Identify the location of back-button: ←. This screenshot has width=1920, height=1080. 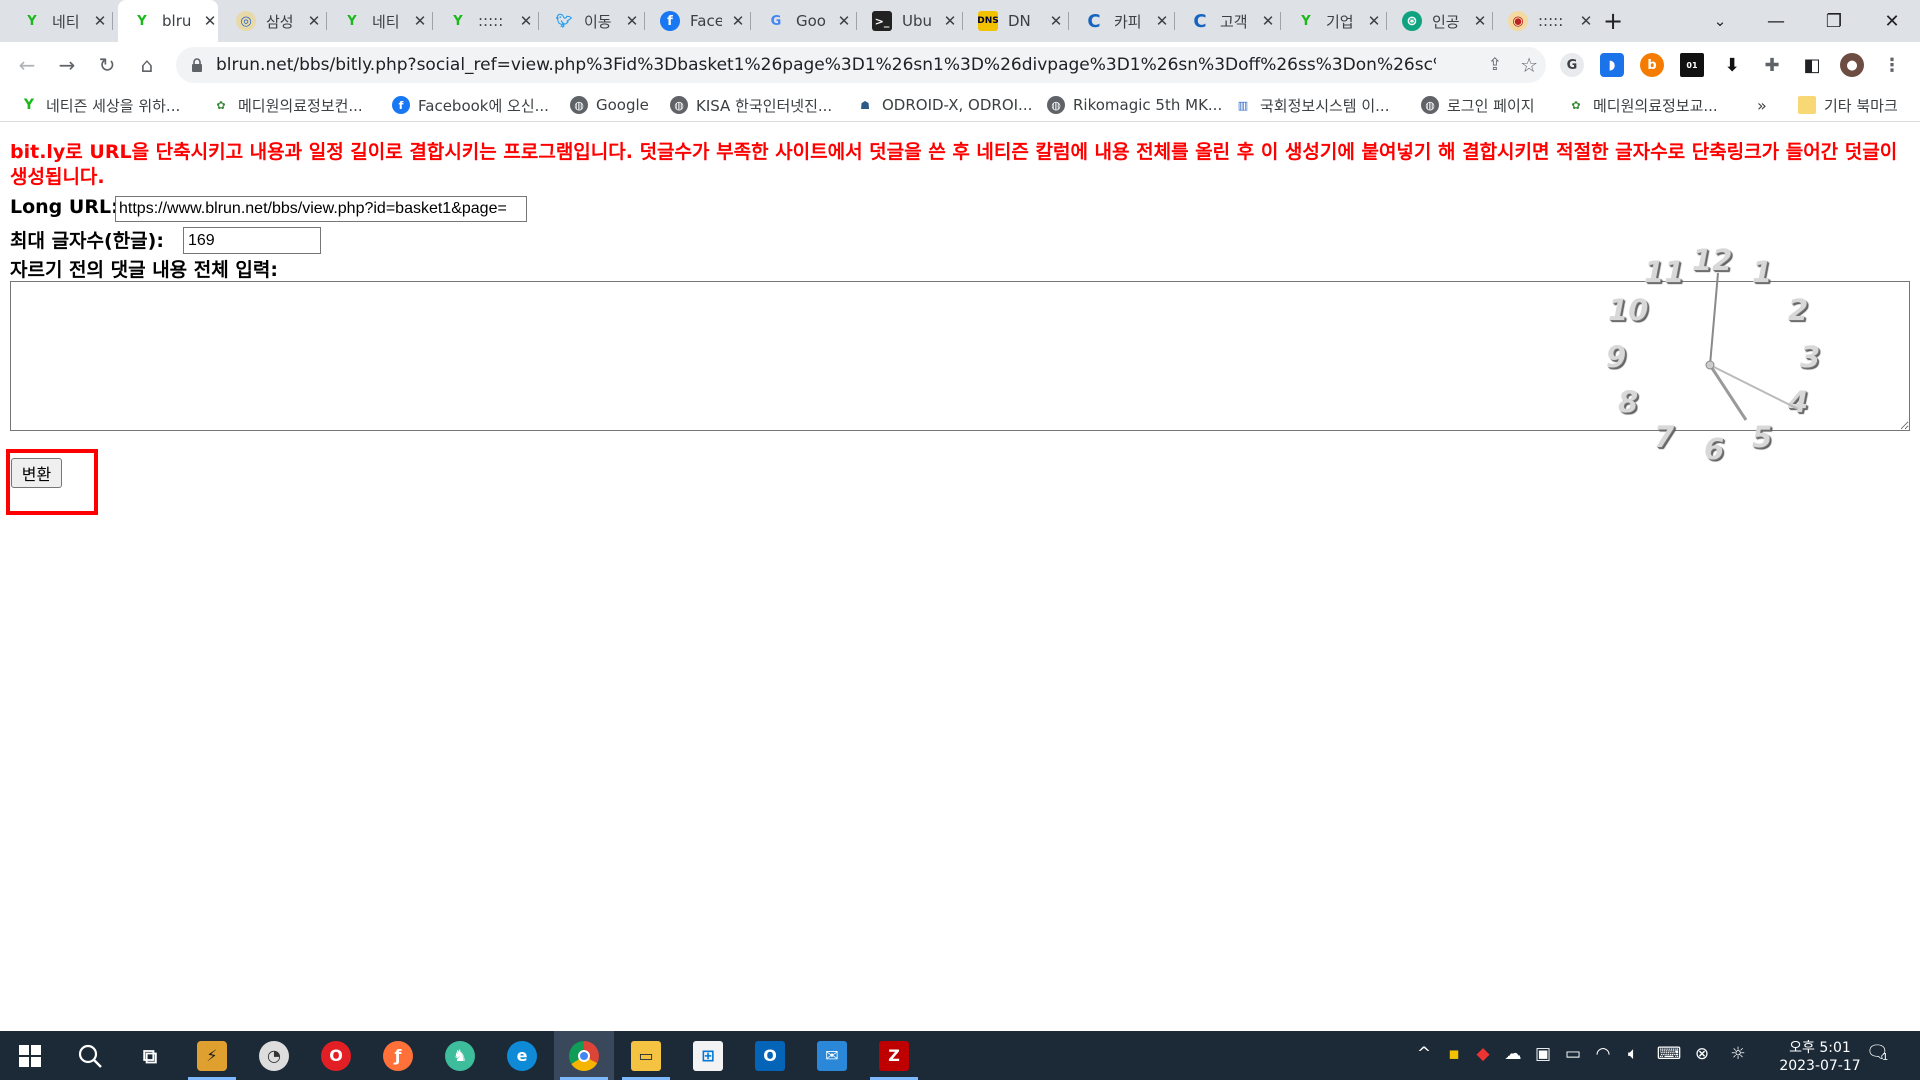
(27, 65).